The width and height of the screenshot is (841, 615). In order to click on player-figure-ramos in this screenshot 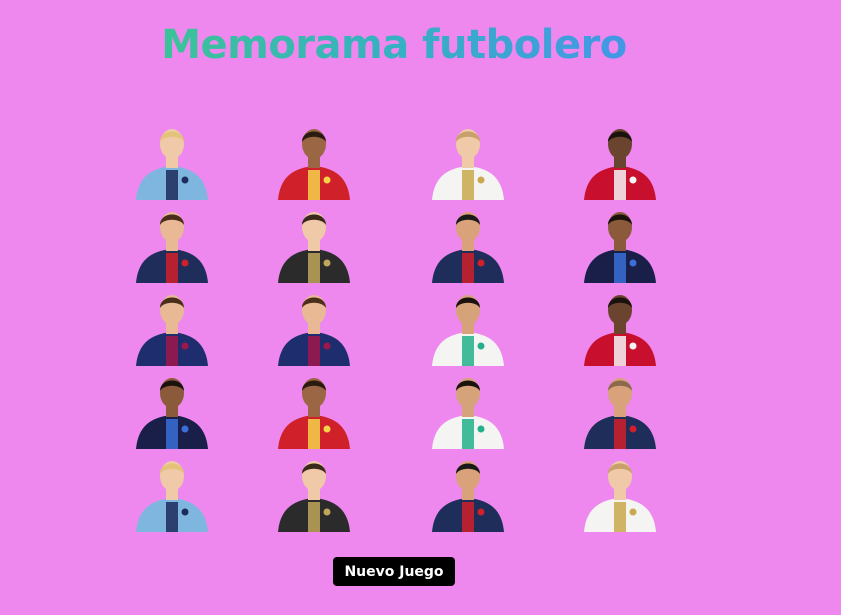, I will do `click(620, 413)`.